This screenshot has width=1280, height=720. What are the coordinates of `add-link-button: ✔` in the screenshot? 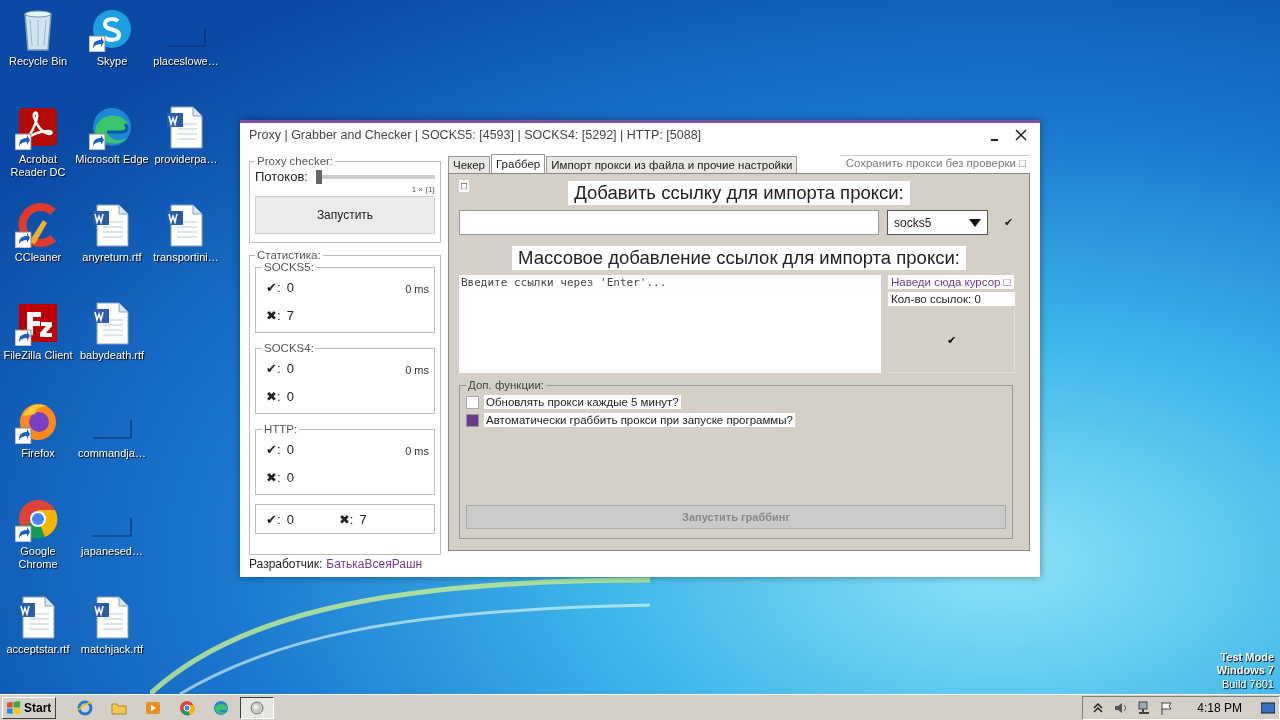 It's located at (1008, 222).